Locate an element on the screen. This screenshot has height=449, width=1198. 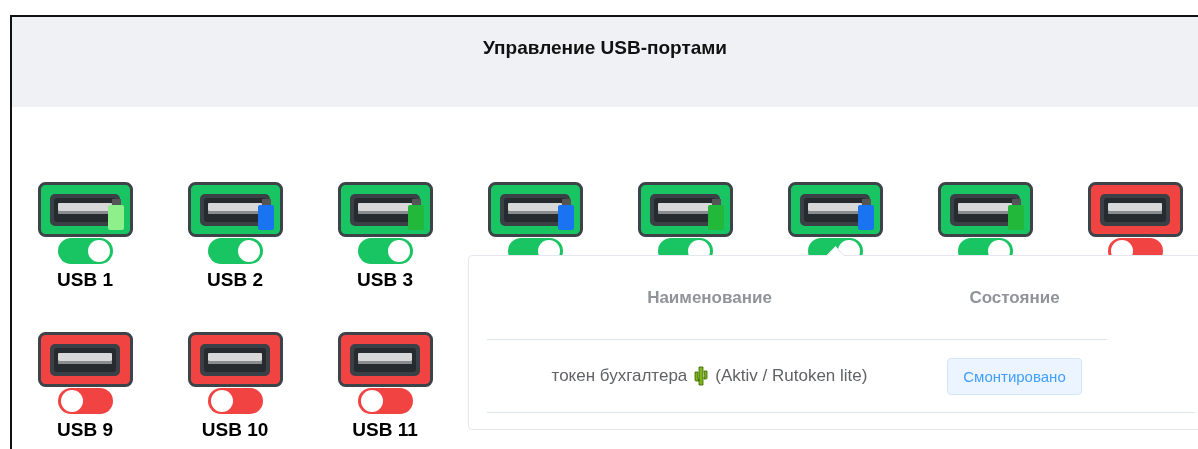
page-title: Управление USB-портами is located at coordinates (605, 48).